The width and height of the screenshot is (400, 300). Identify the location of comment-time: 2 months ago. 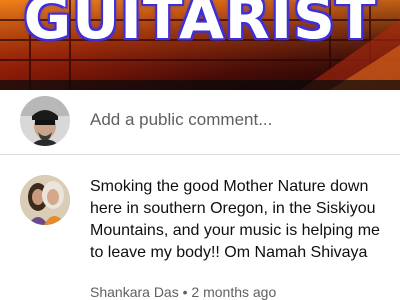
(234, 292).